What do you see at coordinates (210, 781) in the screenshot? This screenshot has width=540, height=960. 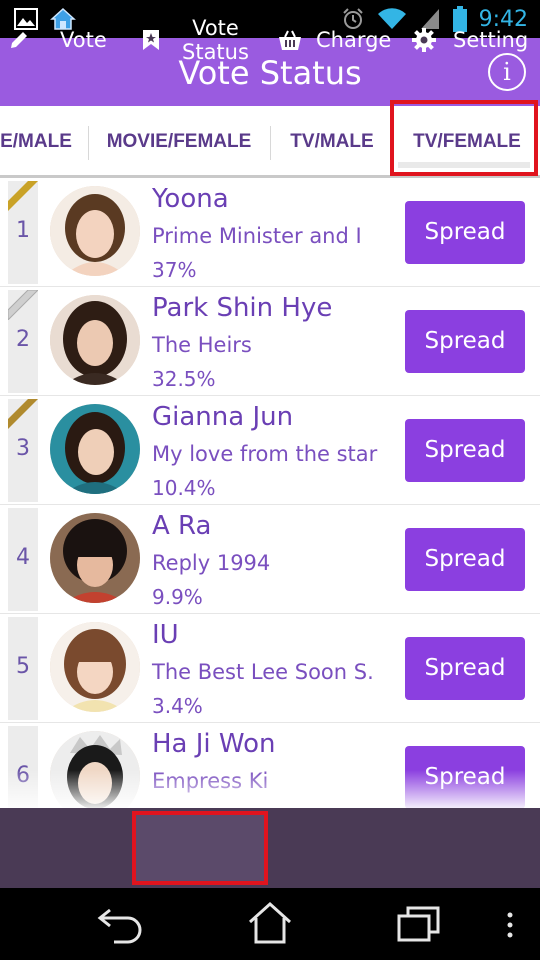 I see `drama-title: Empress Ki` at bounding box center [210, 781].